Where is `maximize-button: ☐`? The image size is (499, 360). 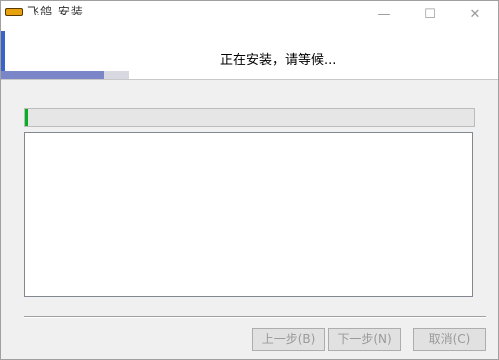
maximize-button: ☐ is located at coordinates (430, 16).